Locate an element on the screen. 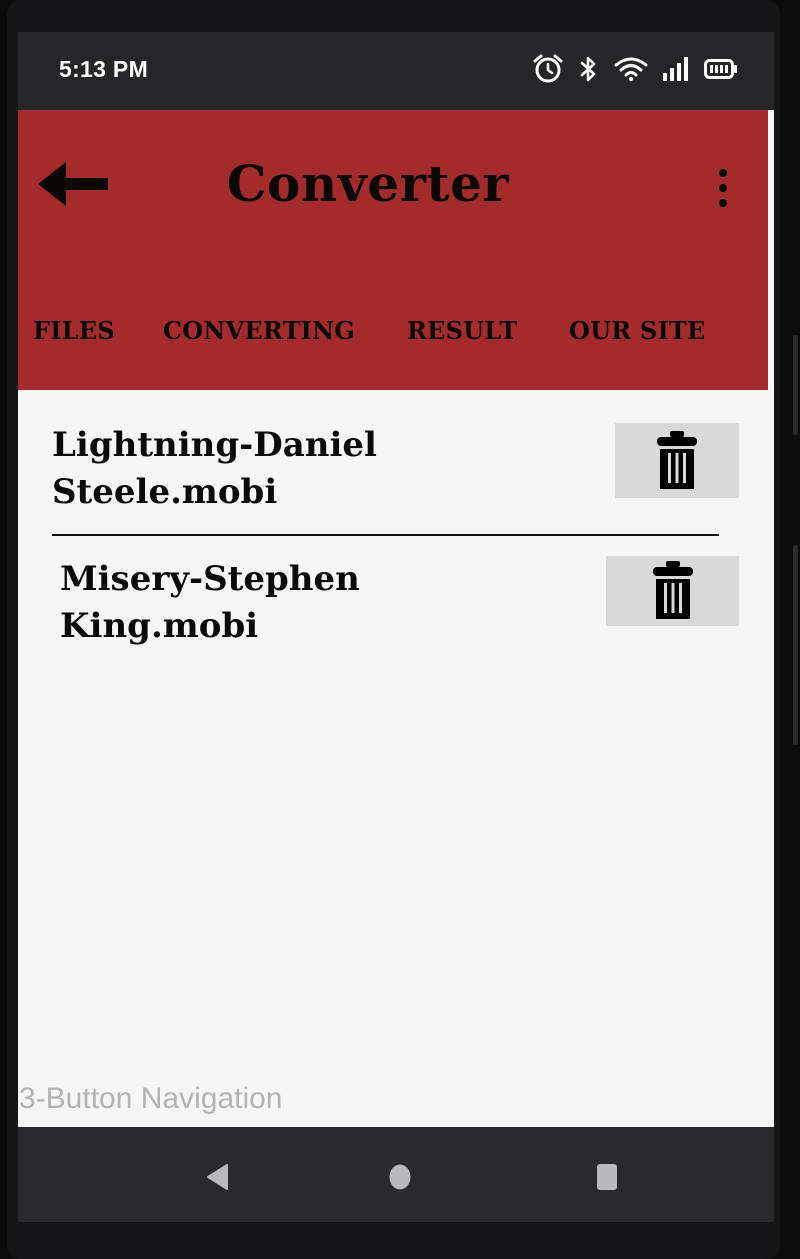  battery-icon is located at coordinates (720, 69).